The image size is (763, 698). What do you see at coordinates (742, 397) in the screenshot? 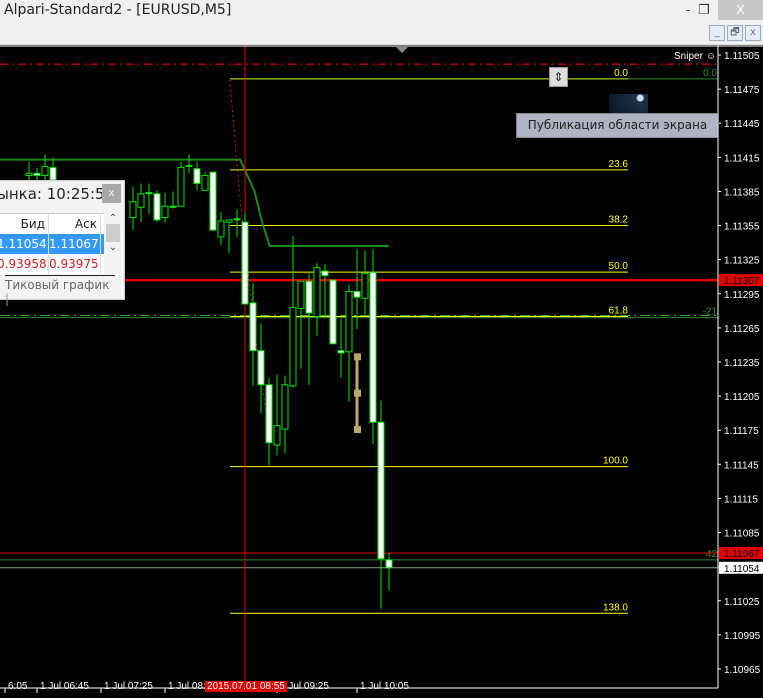
I see `price-label: 1.11205` at bounding box center [742, 397].